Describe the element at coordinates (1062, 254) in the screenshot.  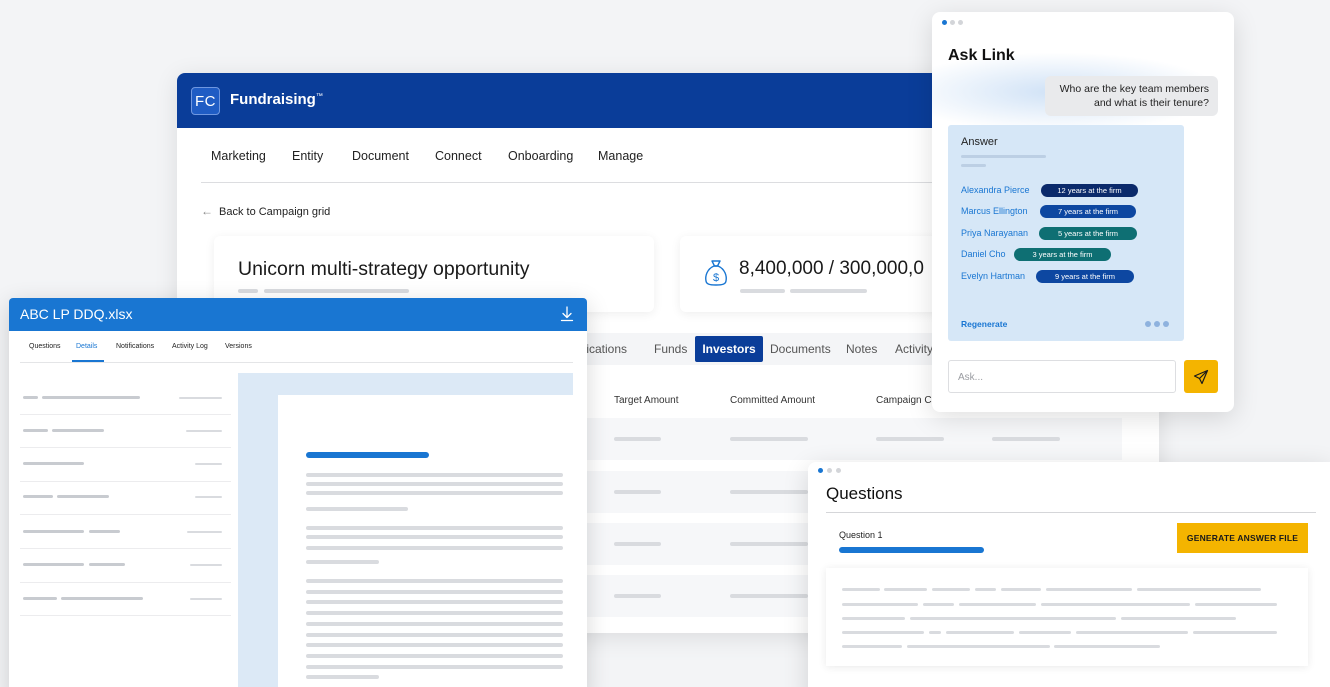
I see `tenure-badge: 3 years at the firm` at that location.